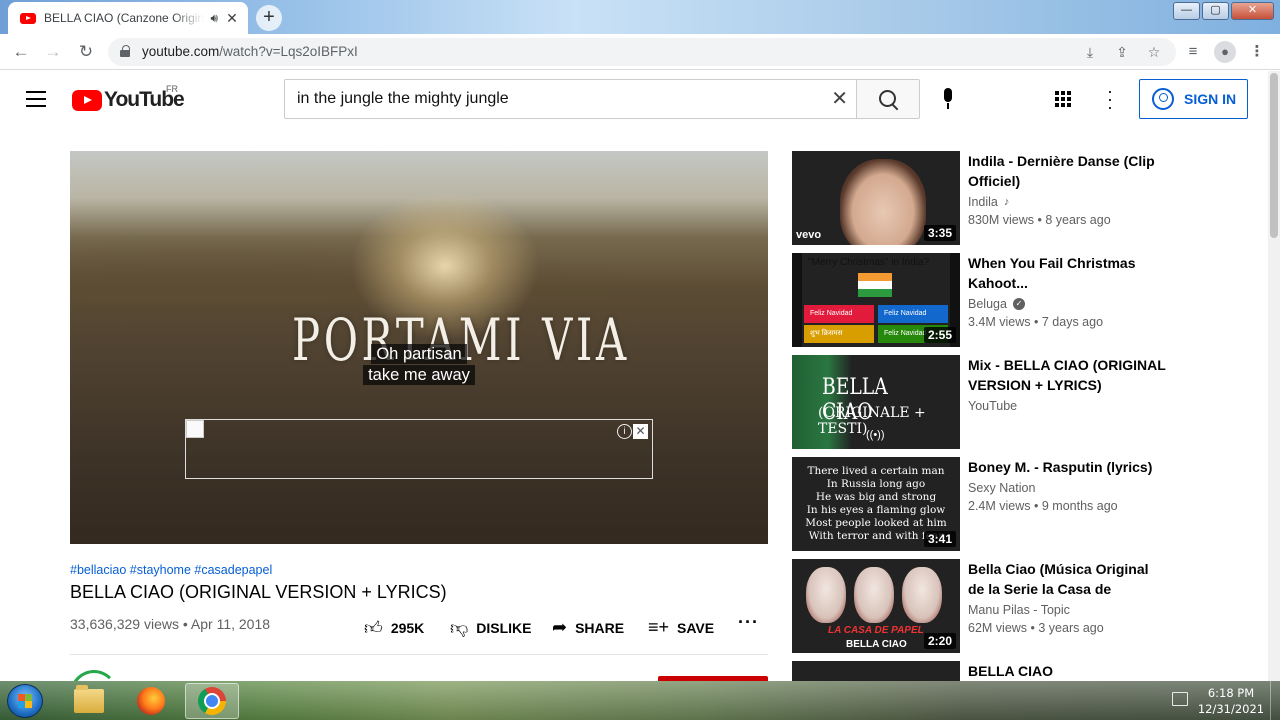  What do you see at coordinates (1252, 11) in the screenshot?
I see `close-window-button: ✕` at bounding box center [1252, 11].